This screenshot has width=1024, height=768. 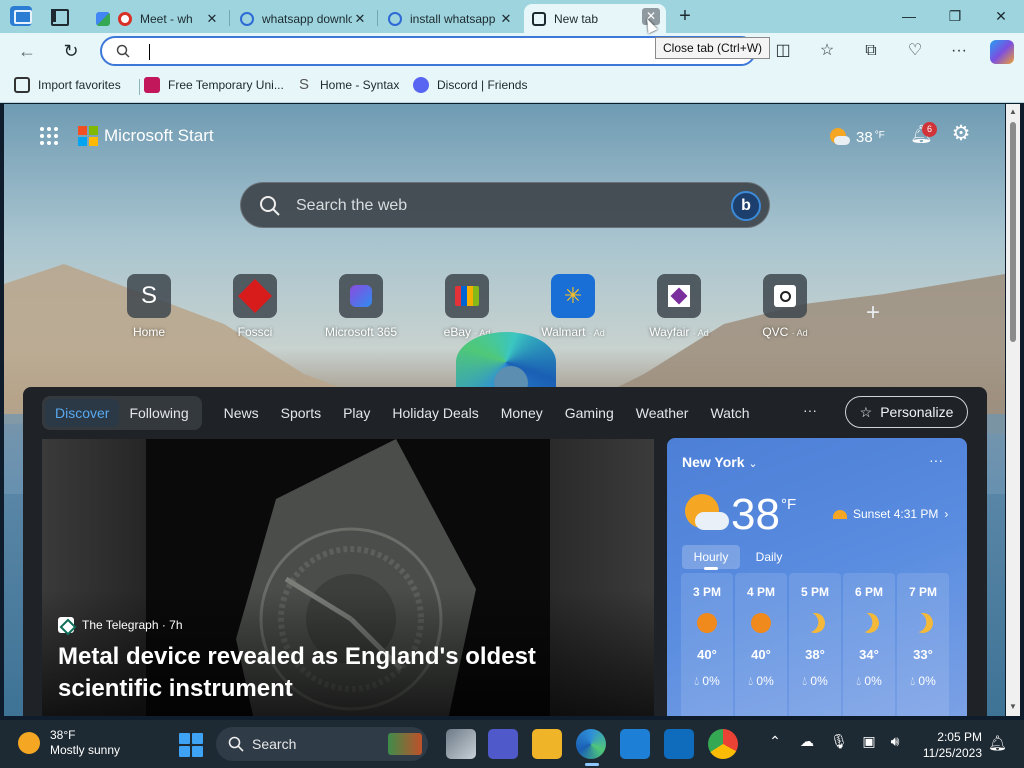 What do you see at coordinates (785, 306) in the screenshot?
I see `quick-link-qvc: QVC · Ad` at bounding box center [785, 306].